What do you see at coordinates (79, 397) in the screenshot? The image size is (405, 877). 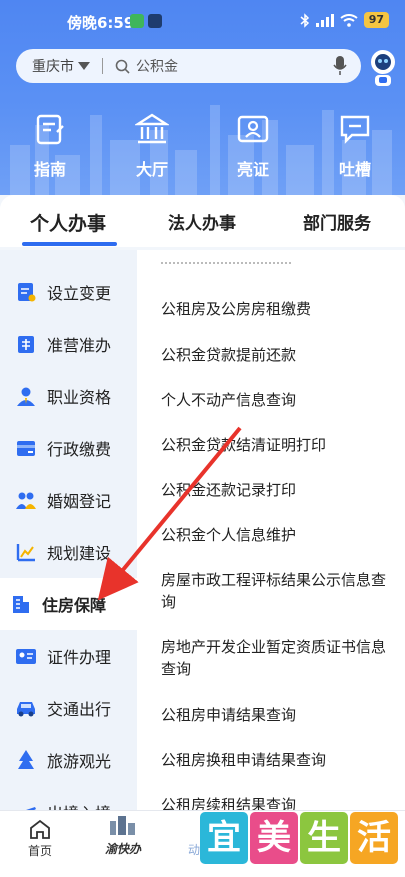 I see `sidebar-item-label: 职业资格` at bounding box center [79, 397].